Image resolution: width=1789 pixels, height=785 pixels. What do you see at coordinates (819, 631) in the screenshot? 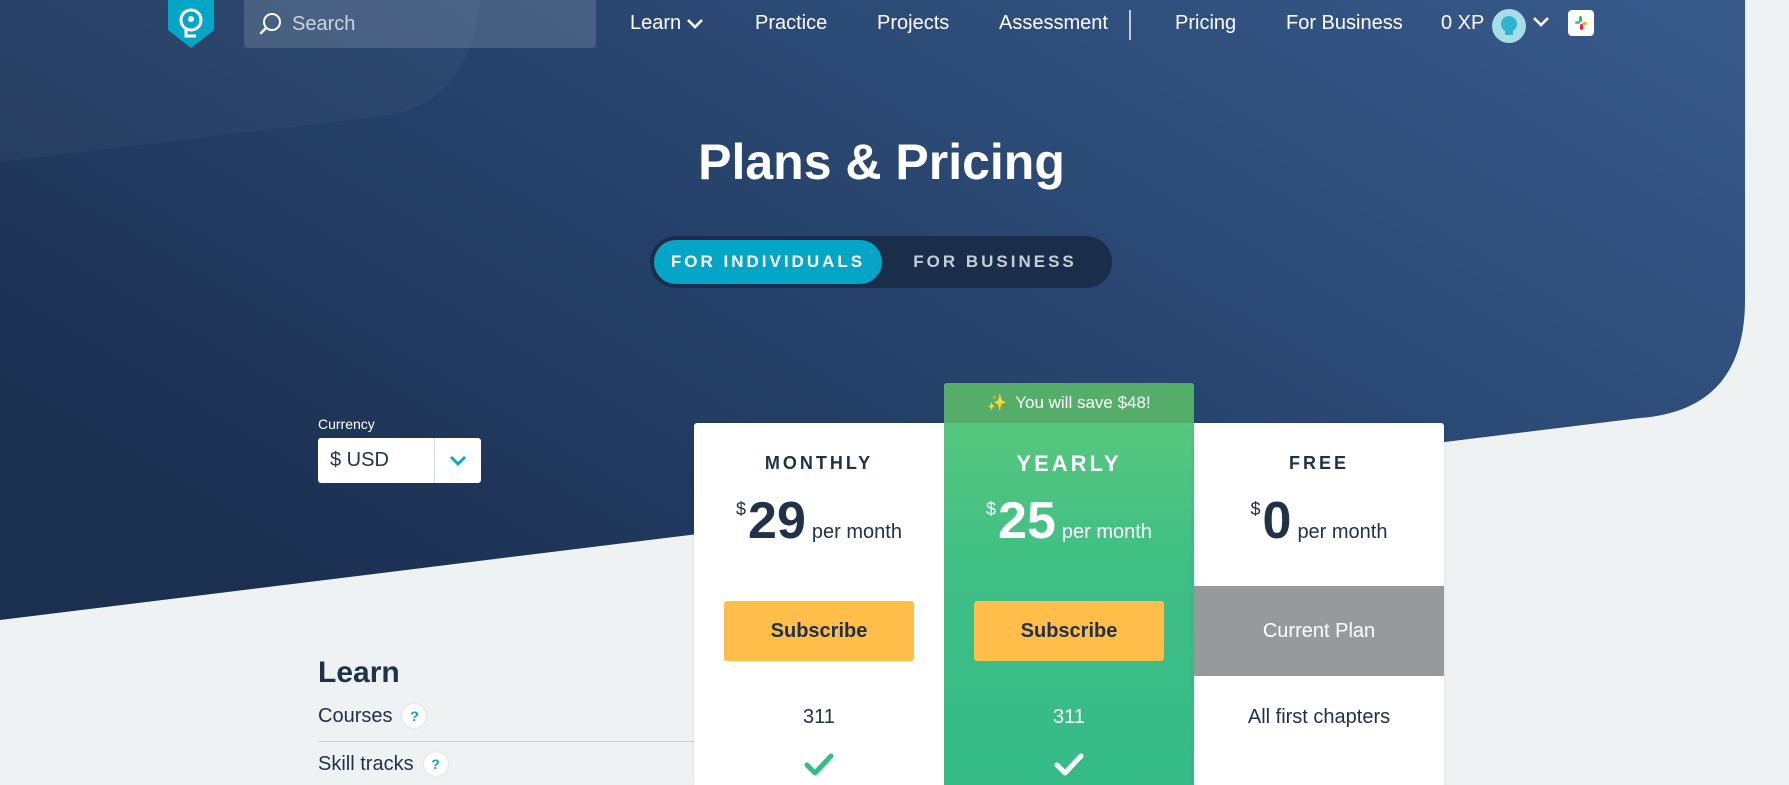
I see `subscribe-button-monthly: Subscribe` at bounding box center [819, 631].